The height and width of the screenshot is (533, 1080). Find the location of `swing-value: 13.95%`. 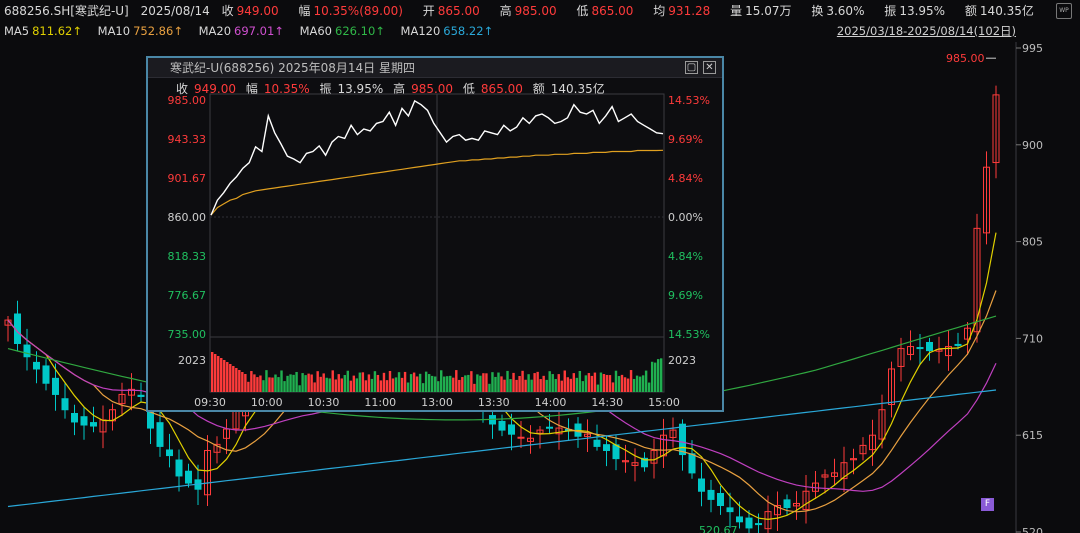

swing-value: 13.95% is located at coordinates (922, 11).